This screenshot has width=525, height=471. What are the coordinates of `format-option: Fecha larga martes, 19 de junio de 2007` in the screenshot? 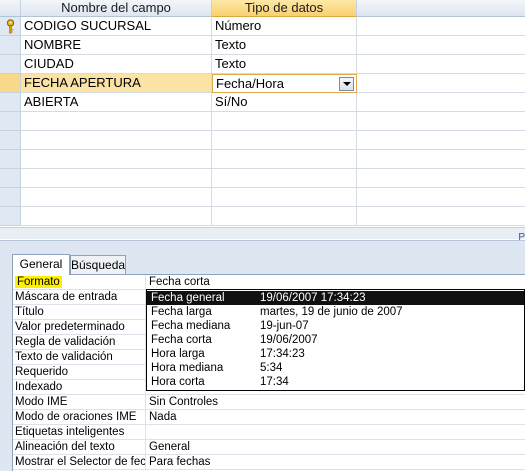 It's located at (335, 312).